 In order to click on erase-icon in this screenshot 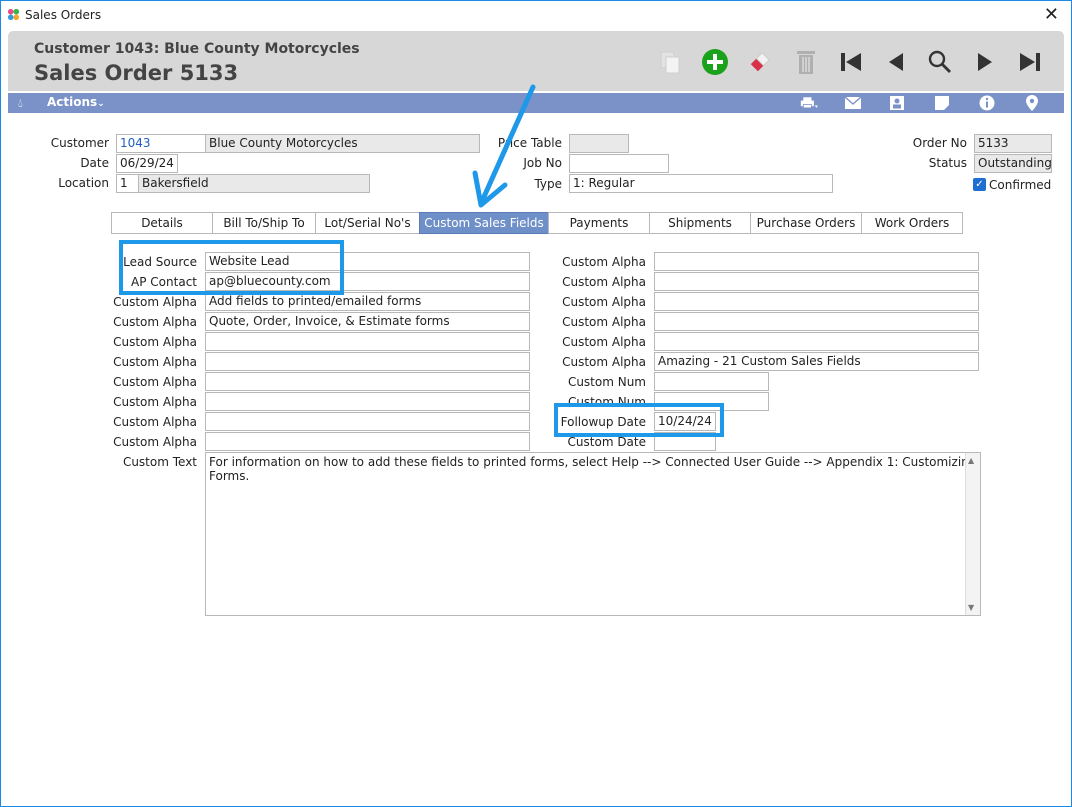, I will do `click(760, 62)`.